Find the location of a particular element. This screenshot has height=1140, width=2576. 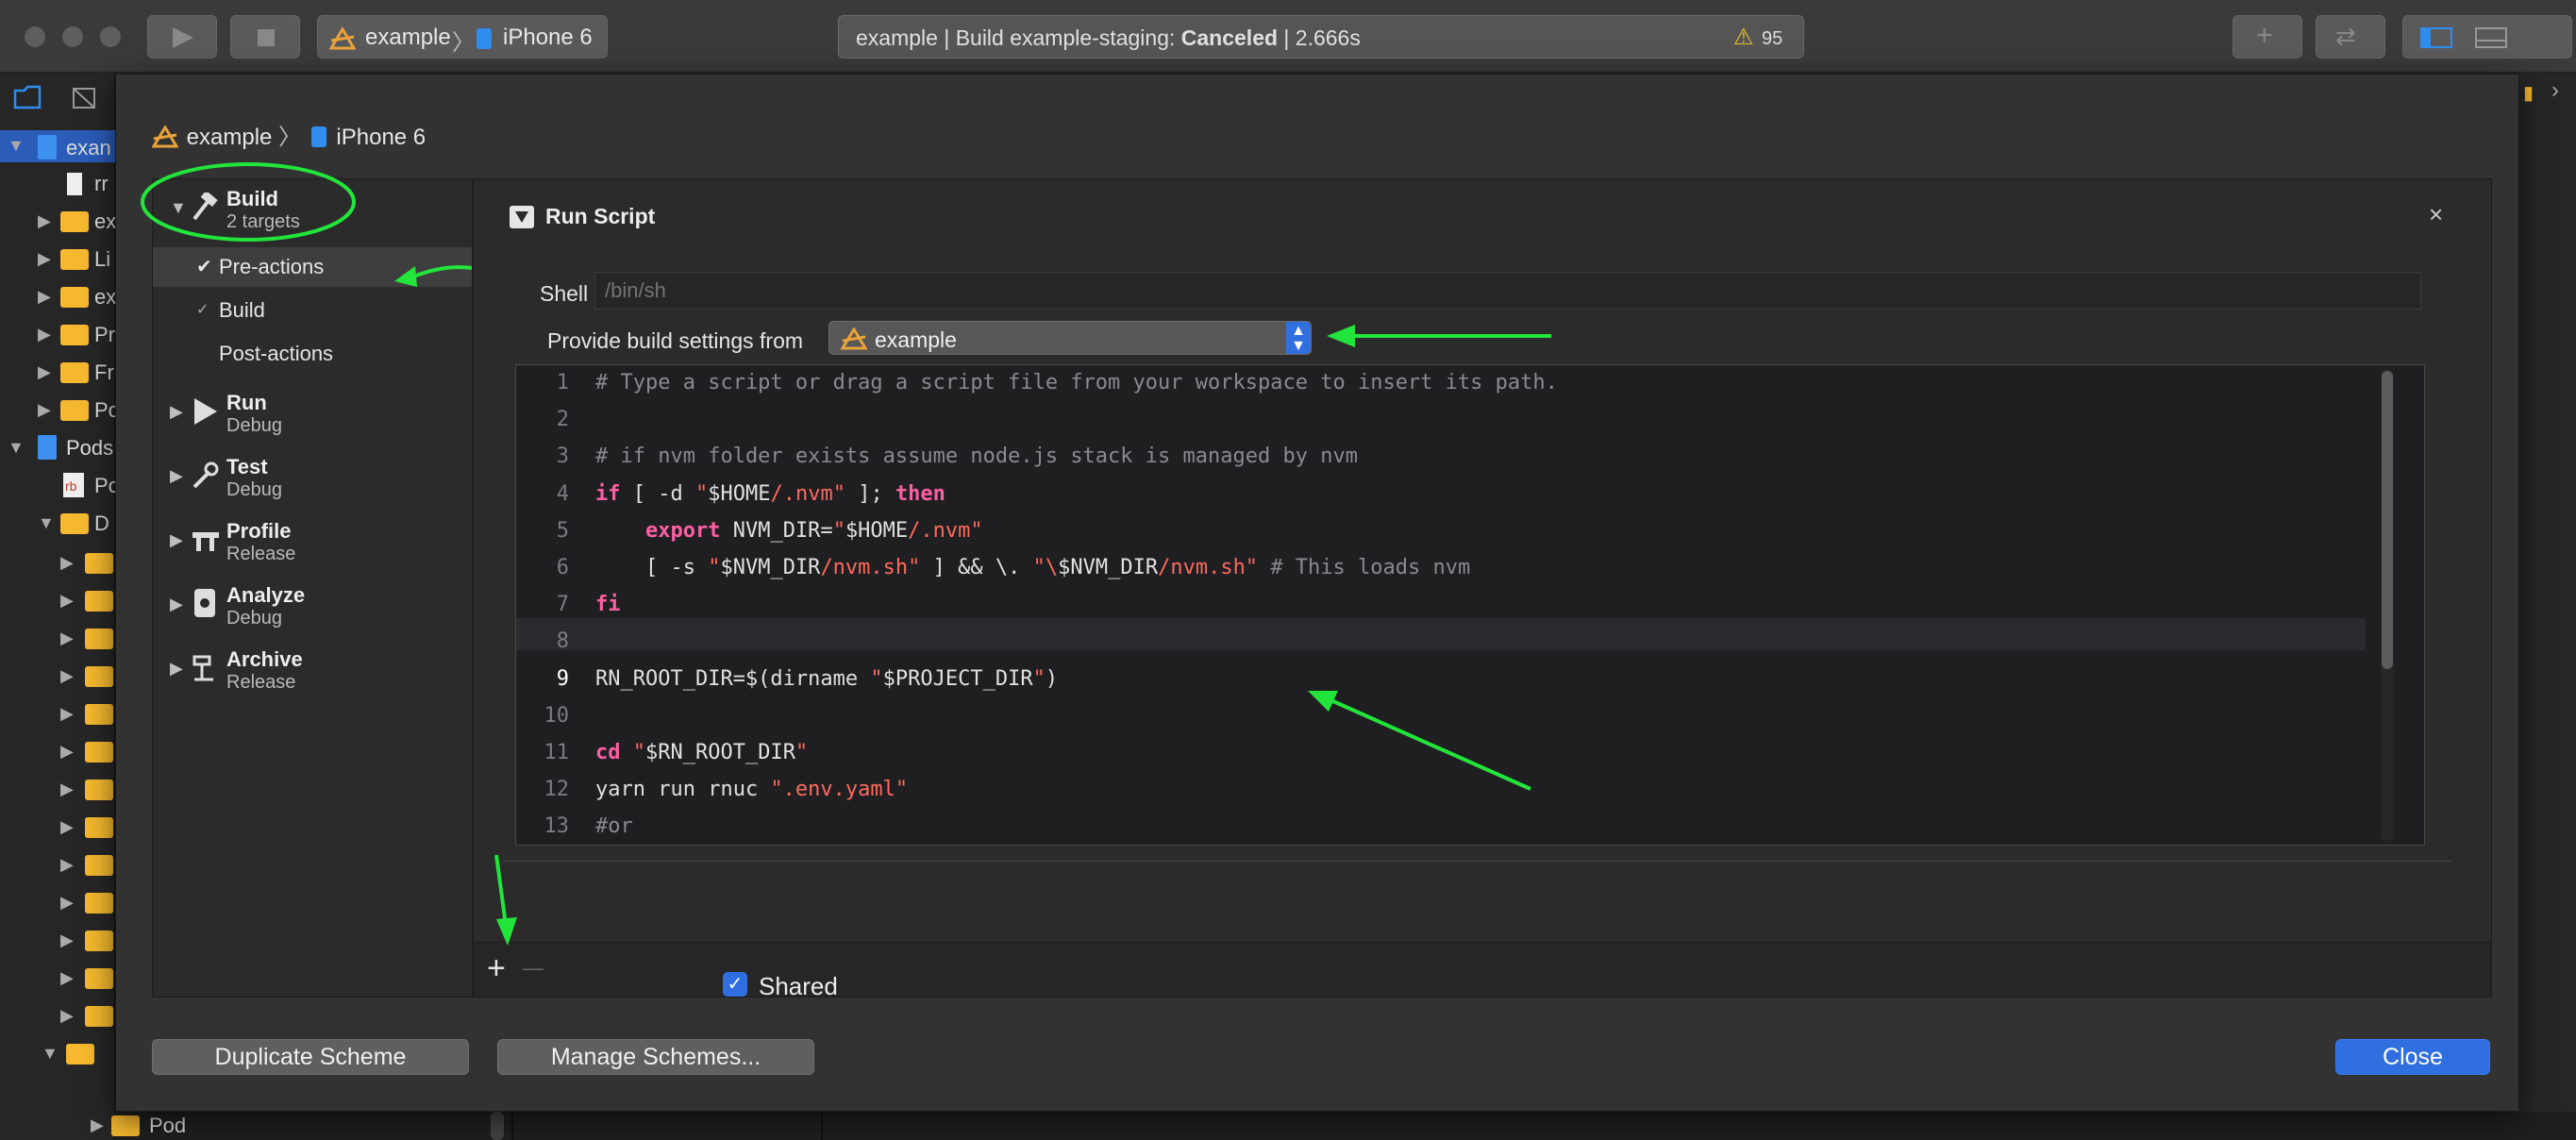

action-analyze: ▶ Analyze Debug is located at coordinates (312, 607).